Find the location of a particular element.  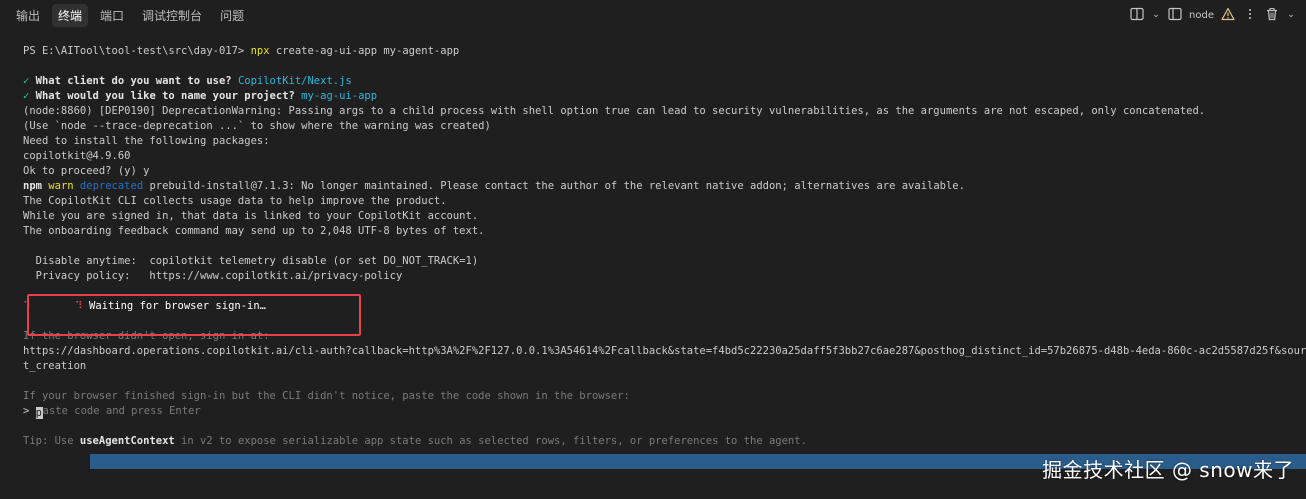

trash-icon is located at coordinates (1272, 15).